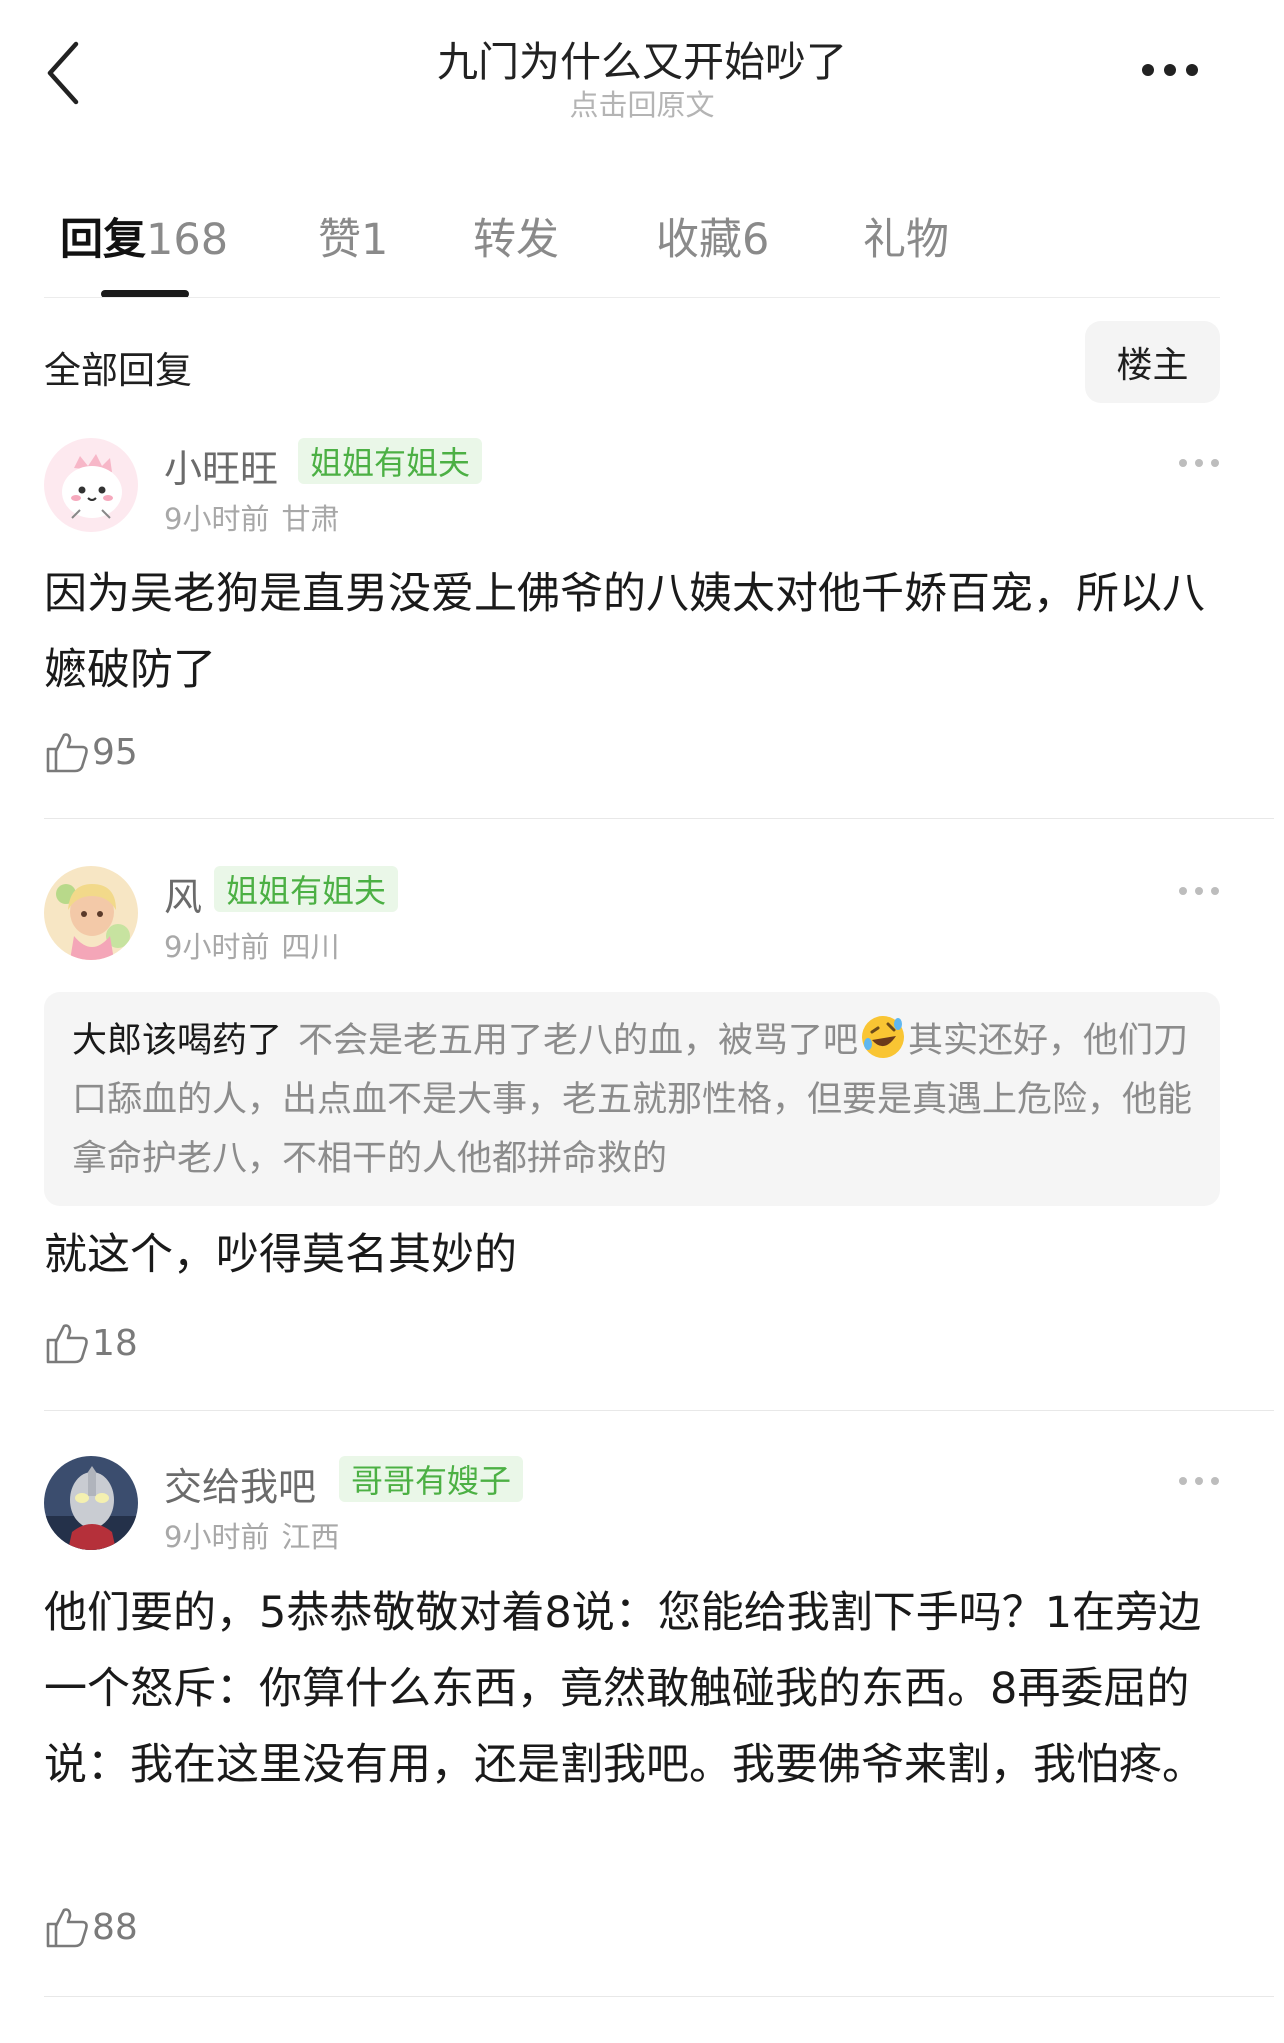  Describe the element at coordinates (310, 947) in the screenshot. I see `comment-location: 四川` at that location.